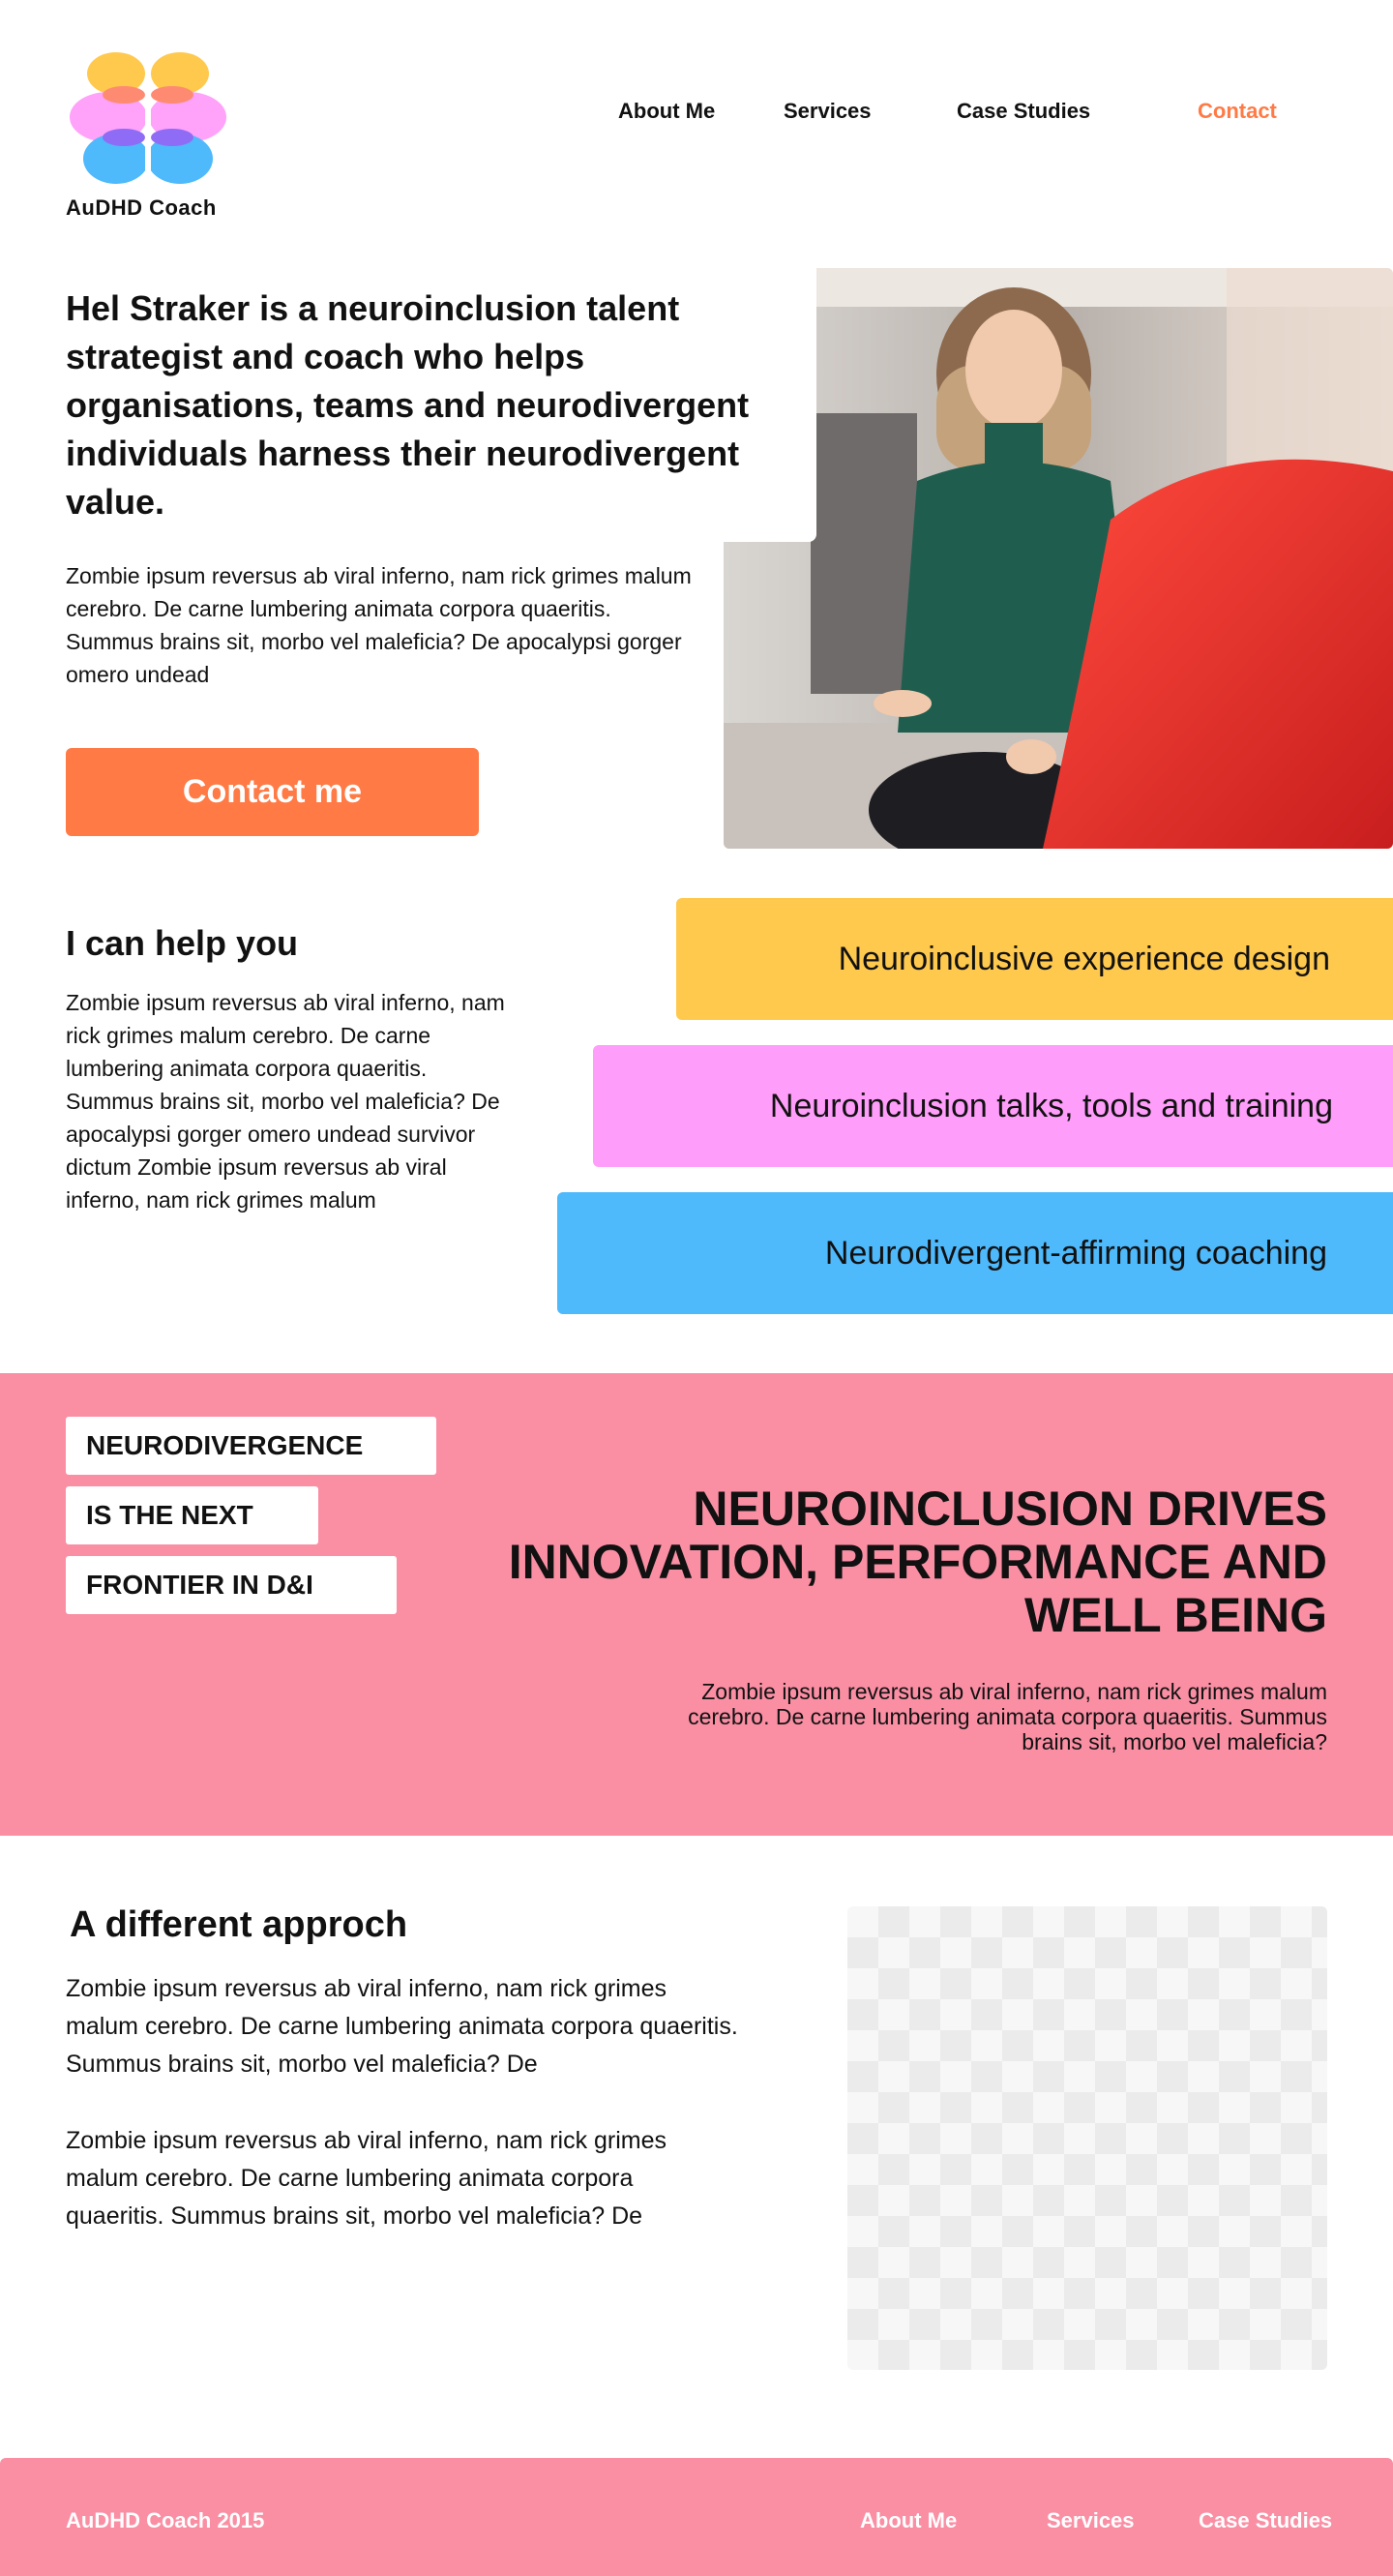  I want to click on service-experience-design: Neuroinclusive experience design, so click(1034, 959).